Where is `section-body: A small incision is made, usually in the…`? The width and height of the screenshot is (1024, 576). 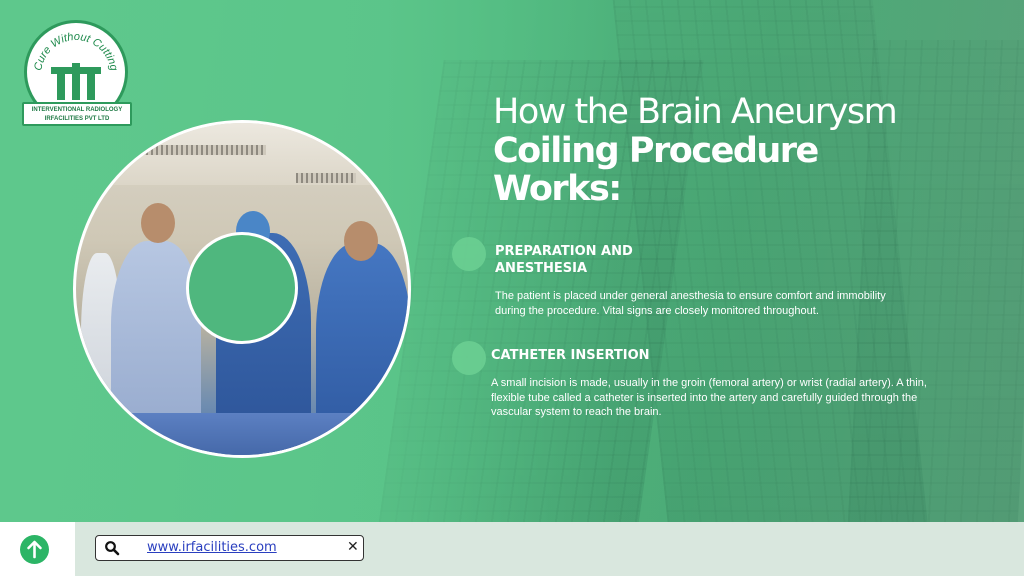 section-body: A small incision is made, usually in the… is located at coordinates (709, 397).